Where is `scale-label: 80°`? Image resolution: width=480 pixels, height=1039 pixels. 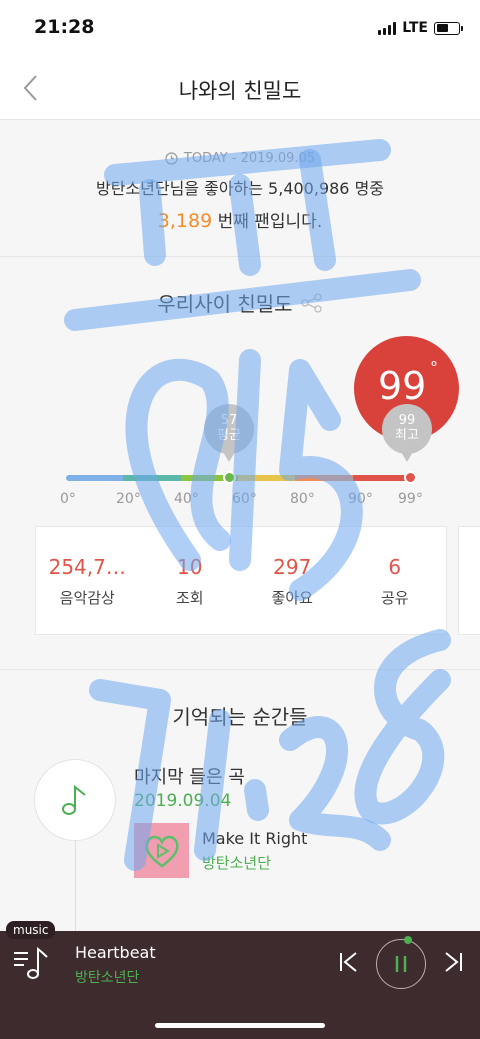 scale-label: 80° is located at coordinates (302, 499).